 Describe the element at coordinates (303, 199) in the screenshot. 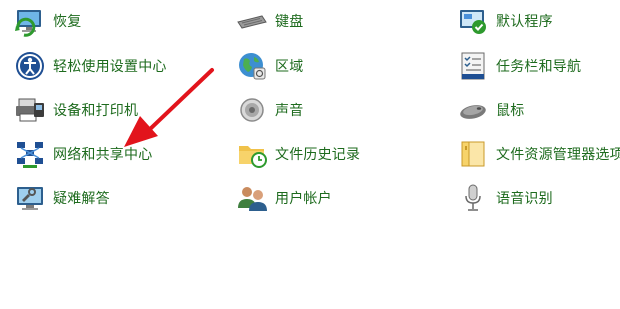

I see `item-label: 用户帐户` at that location.